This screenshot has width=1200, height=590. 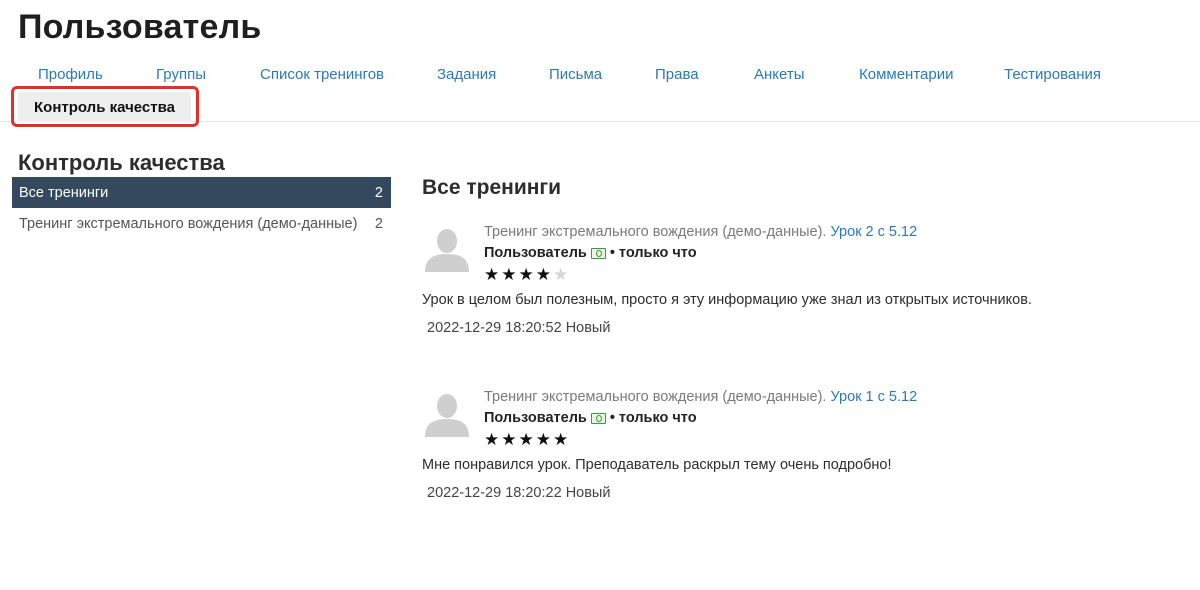 What do you see at coordinates (562, 274) in the screenshot?
I see `star-empty-icon: ★` at bounding box center [562, 274].